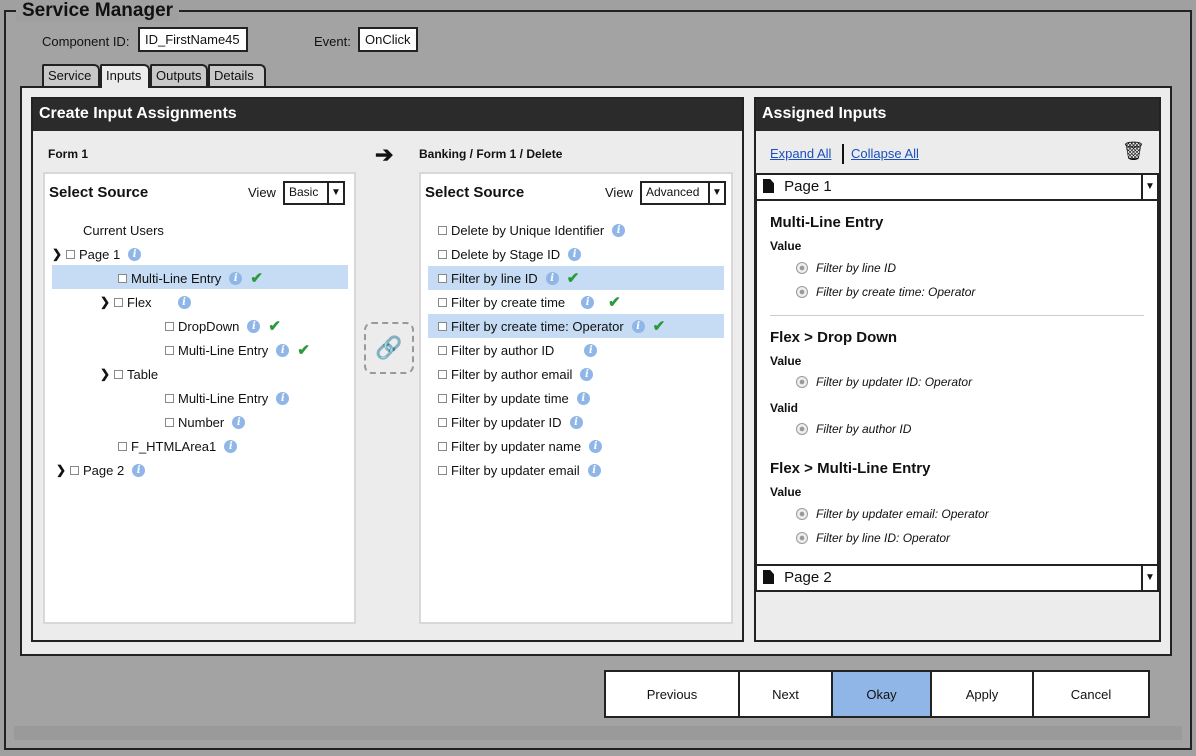 This screenshot has height=756, width=1196. I want to click on assigned-item: Filter by create time: Operator, so click(885, 292).